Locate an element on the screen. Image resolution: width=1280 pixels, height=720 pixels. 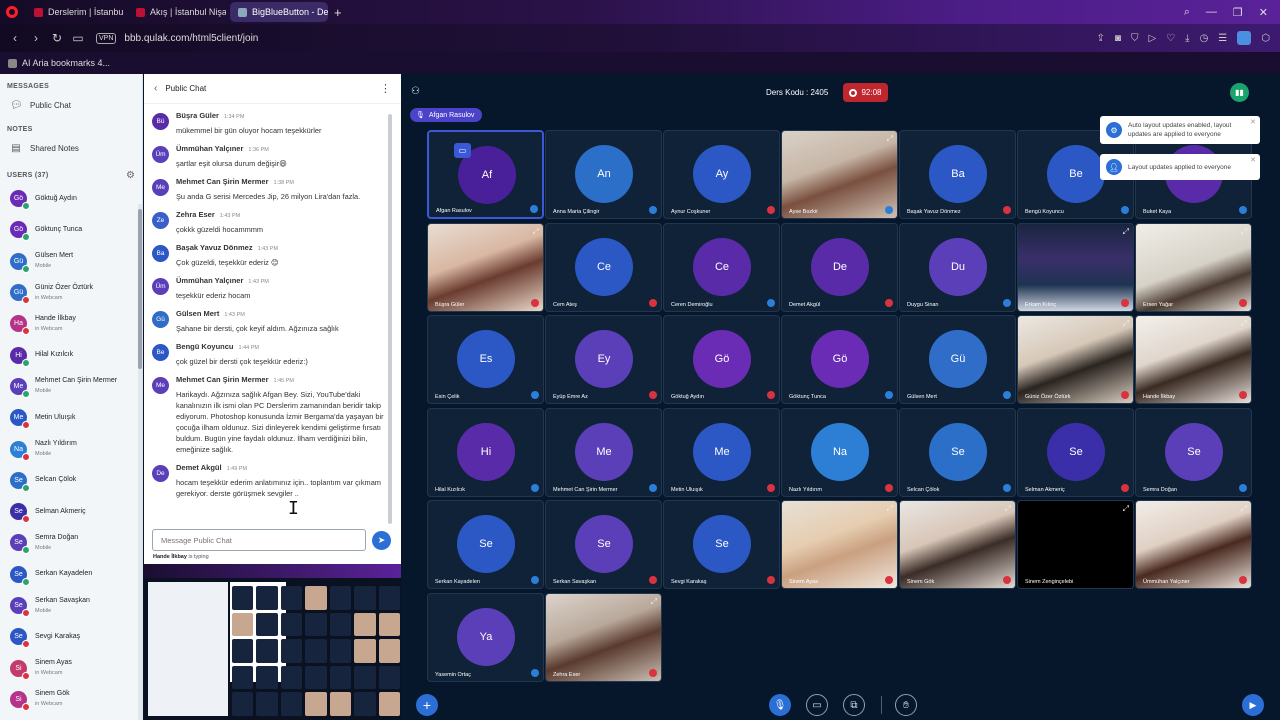
user-list-item: Me Metin Uluışık is located at coordinates (71, 417).